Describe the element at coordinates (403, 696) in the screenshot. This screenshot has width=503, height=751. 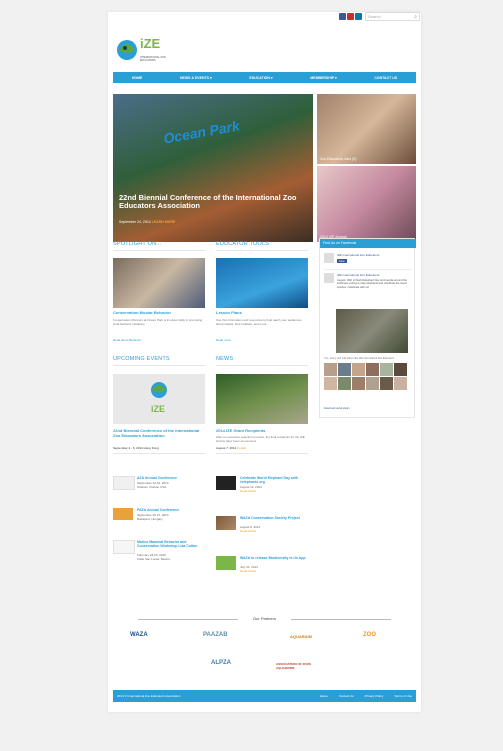
I see `footer-link-terms: Terms of Use` at that location.